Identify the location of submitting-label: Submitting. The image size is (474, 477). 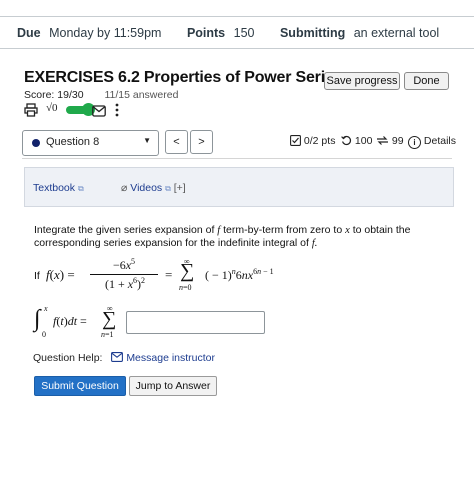
(312, 33).